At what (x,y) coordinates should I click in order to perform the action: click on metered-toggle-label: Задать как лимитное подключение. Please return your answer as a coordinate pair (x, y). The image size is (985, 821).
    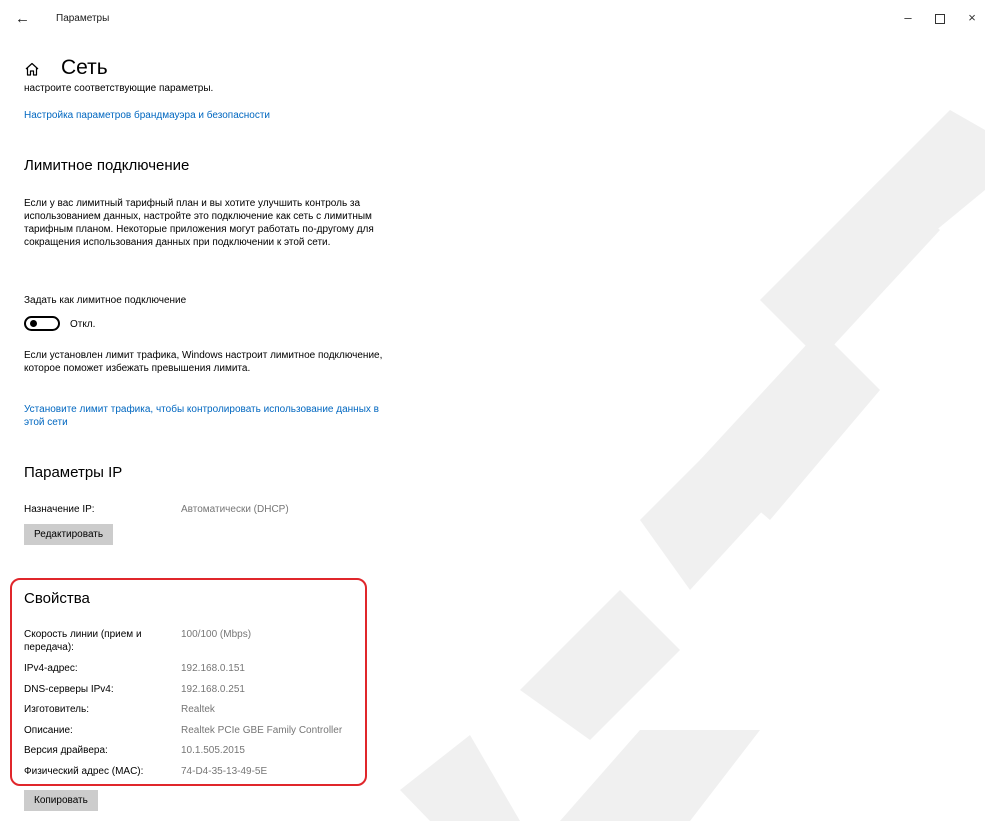
    Looking at the image, I should click on (105, 300).